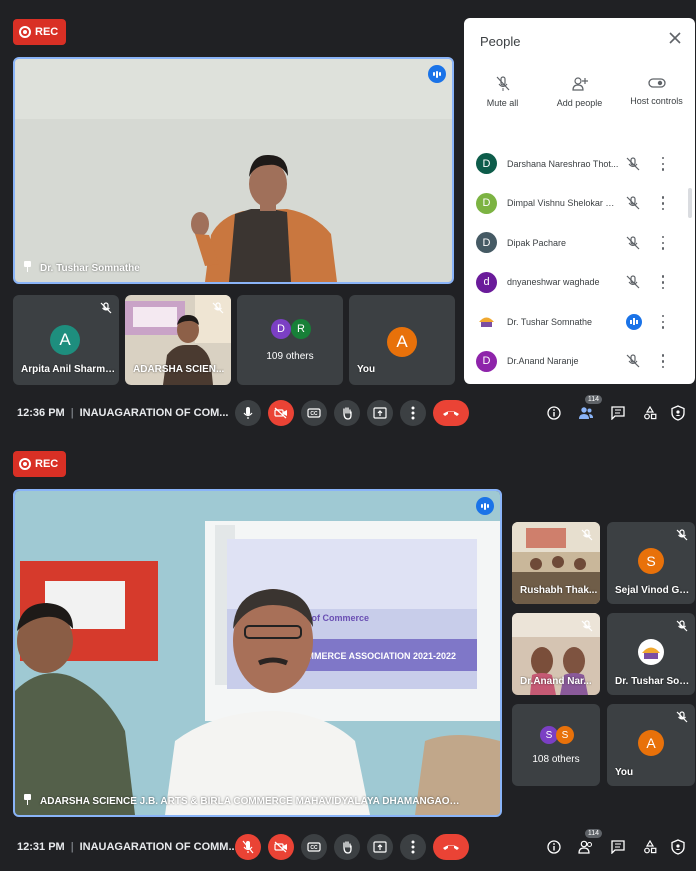  Describe the element at coordinates (290, 340) in the screenshot. I see `others-tile: D R 109 others` at that location.